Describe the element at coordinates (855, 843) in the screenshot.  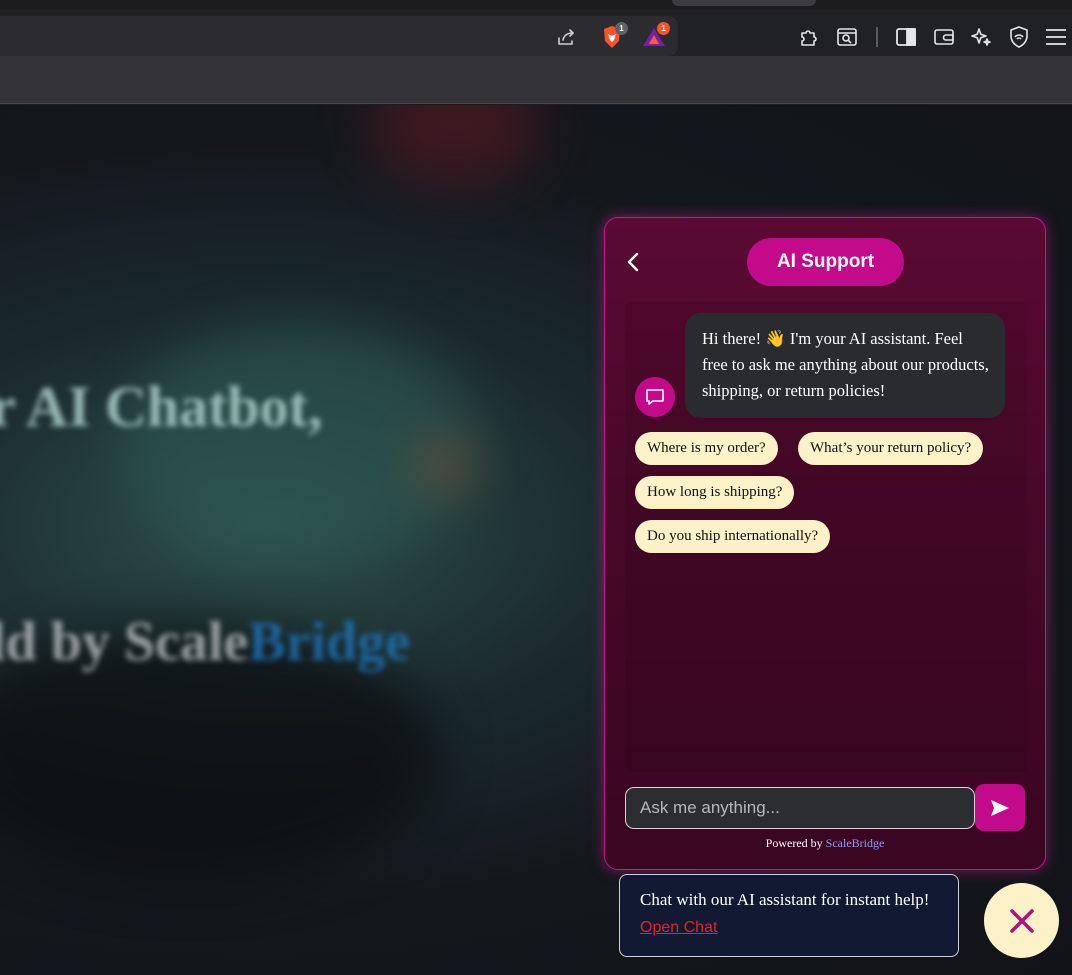
I see `powered-by-brand: ScaleBridge` at that location.